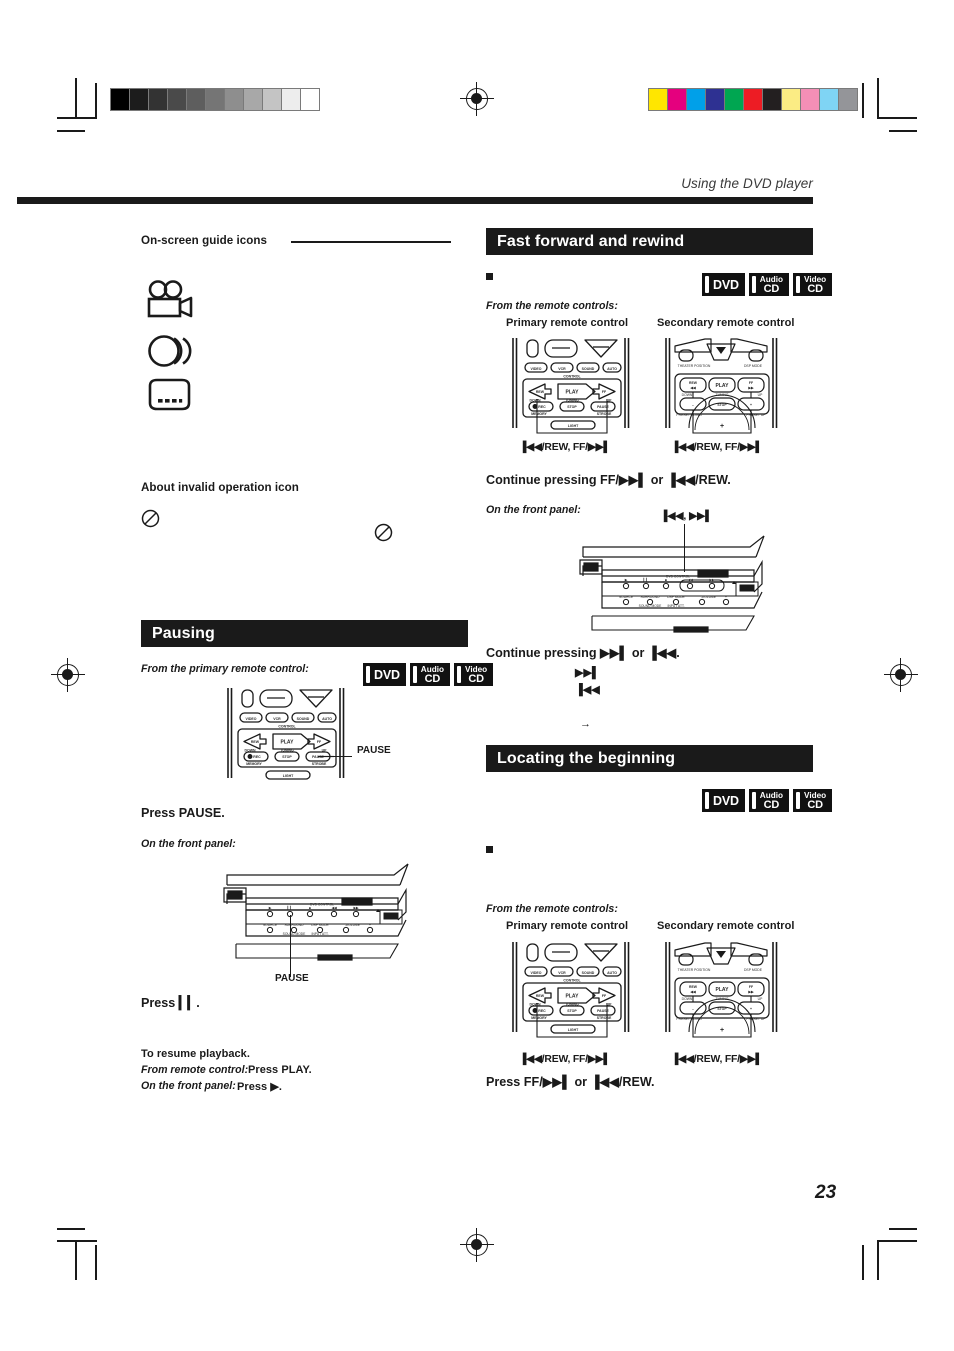  I want to click on svg-text: LIGHT, so click(288, 776).